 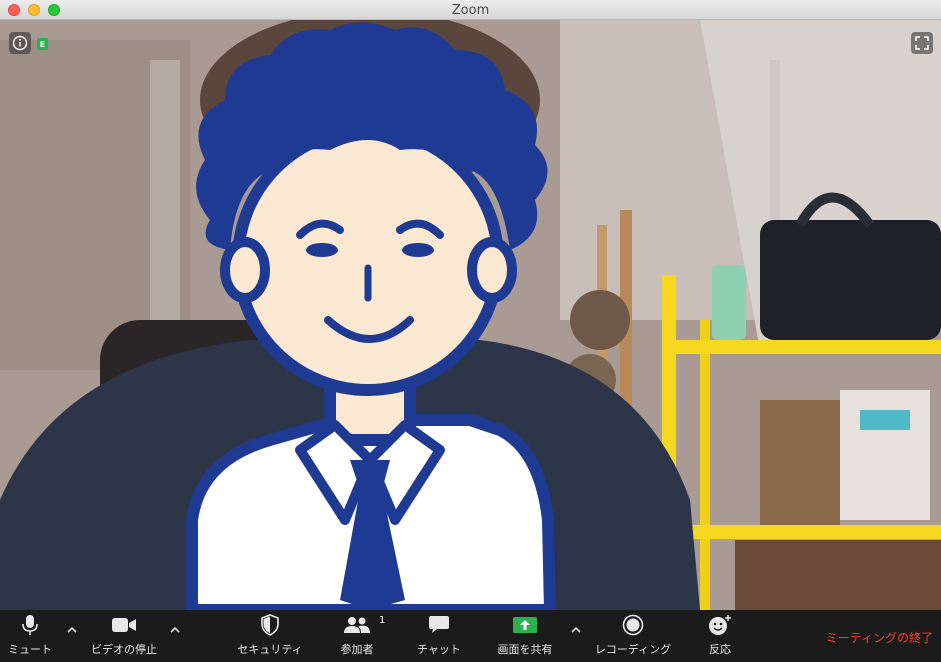 I want to click on participants-button: 1 参加者, so click(x=360, y=636).